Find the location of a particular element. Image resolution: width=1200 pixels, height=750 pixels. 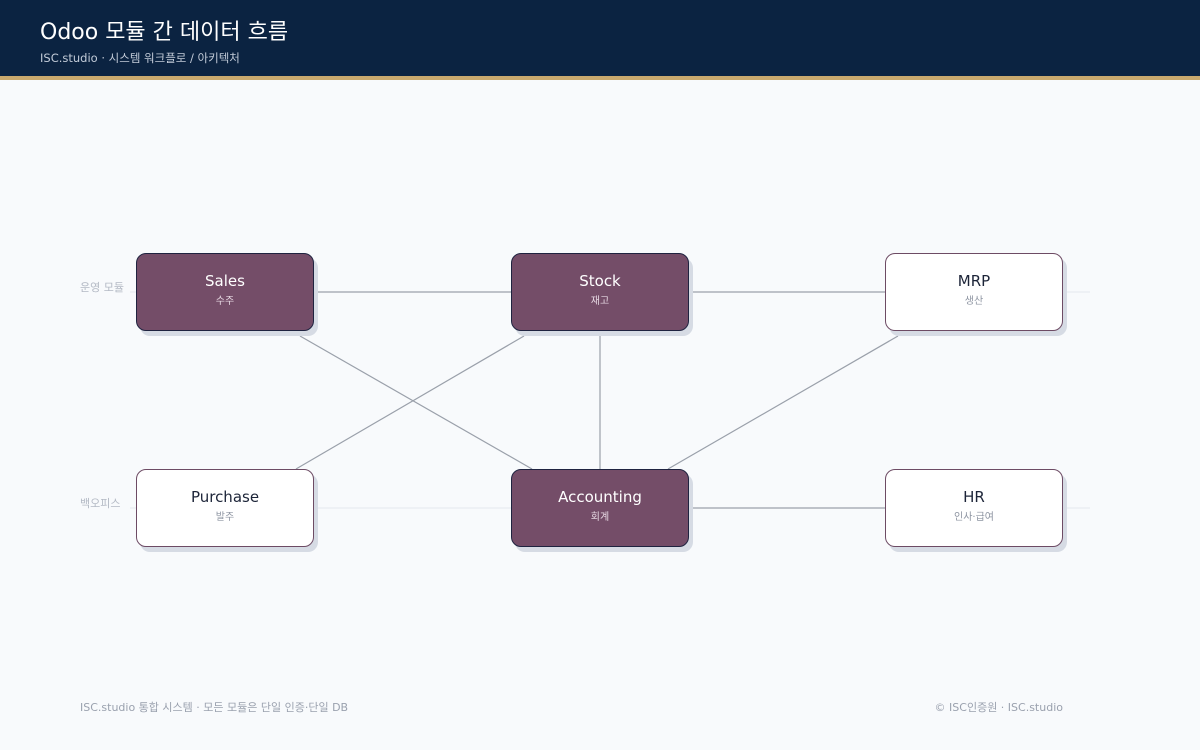

module-name: Purchase is located at coordinates (225, 497).